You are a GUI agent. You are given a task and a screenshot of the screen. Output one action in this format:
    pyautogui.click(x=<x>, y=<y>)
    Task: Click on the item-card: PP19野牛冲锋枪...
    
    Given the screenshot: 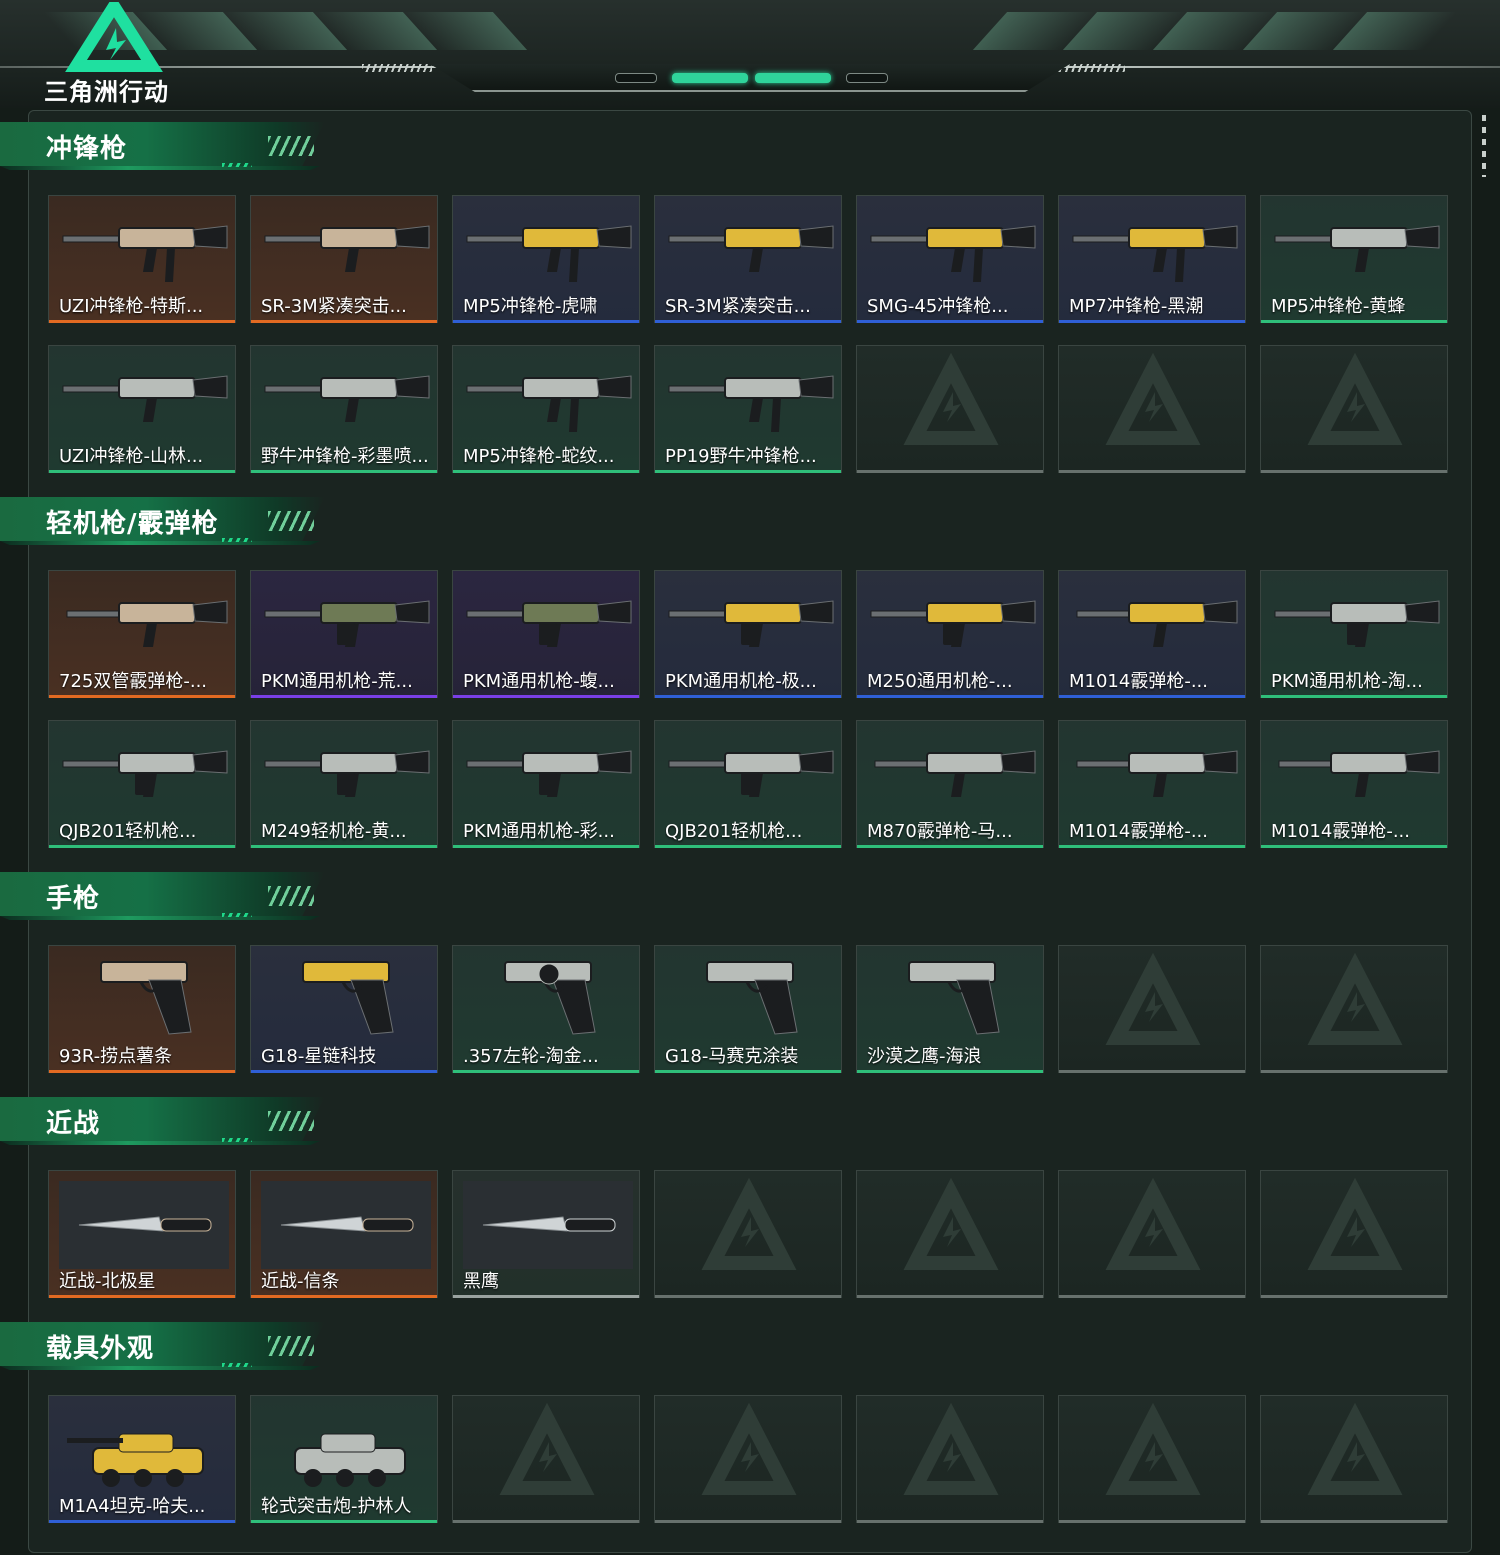 What is the action you would take?
    pyautogui.click(x=748, y=409)
    